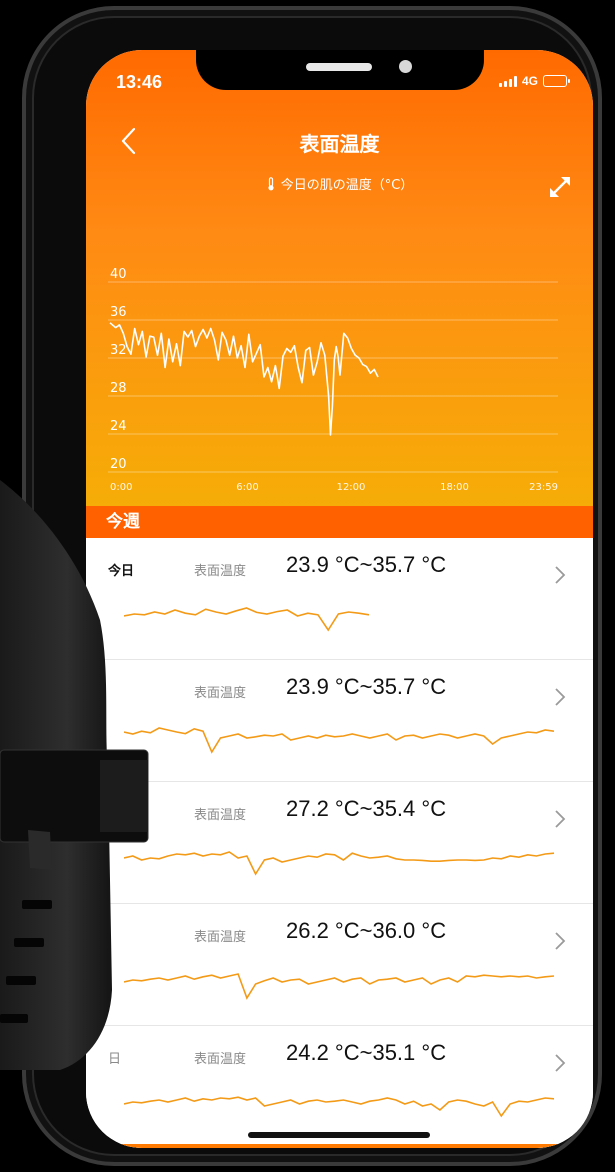  Describe the element at coordinates (351, 487) in the screenshot. I see `x-tick-label: 12:00` at that location.